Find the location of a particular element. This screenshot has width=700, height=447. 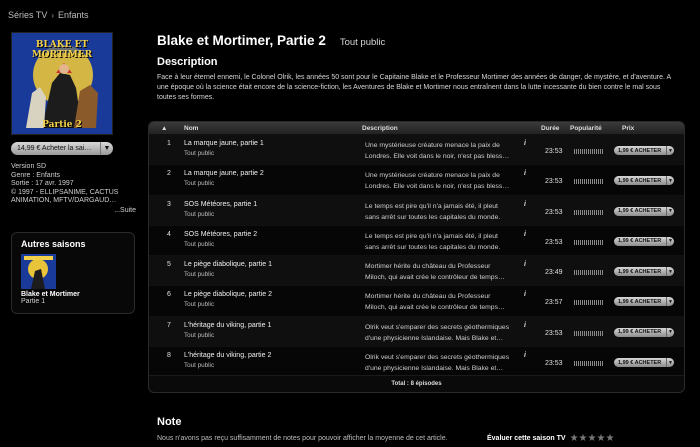

header-description: Description is located at coordinates (380, 128).